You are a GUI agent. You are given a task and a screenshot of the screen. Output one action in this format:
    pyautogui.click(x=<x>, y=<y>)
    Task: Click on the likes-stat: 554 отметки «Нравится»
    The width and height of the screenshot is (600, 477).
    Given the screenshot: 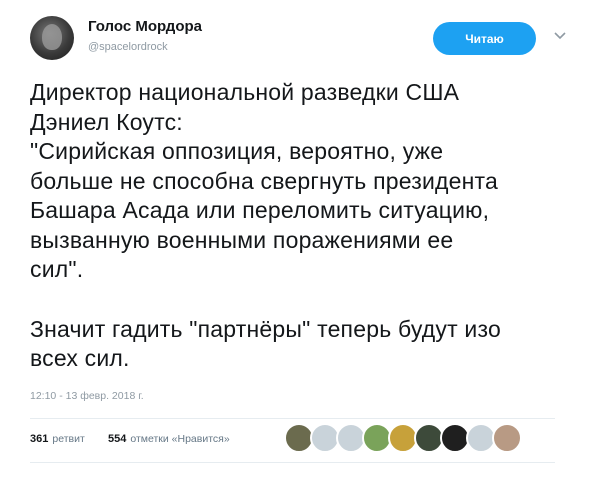 What is the action you would take?
    pyautogui.click(x=169, y=439)
    